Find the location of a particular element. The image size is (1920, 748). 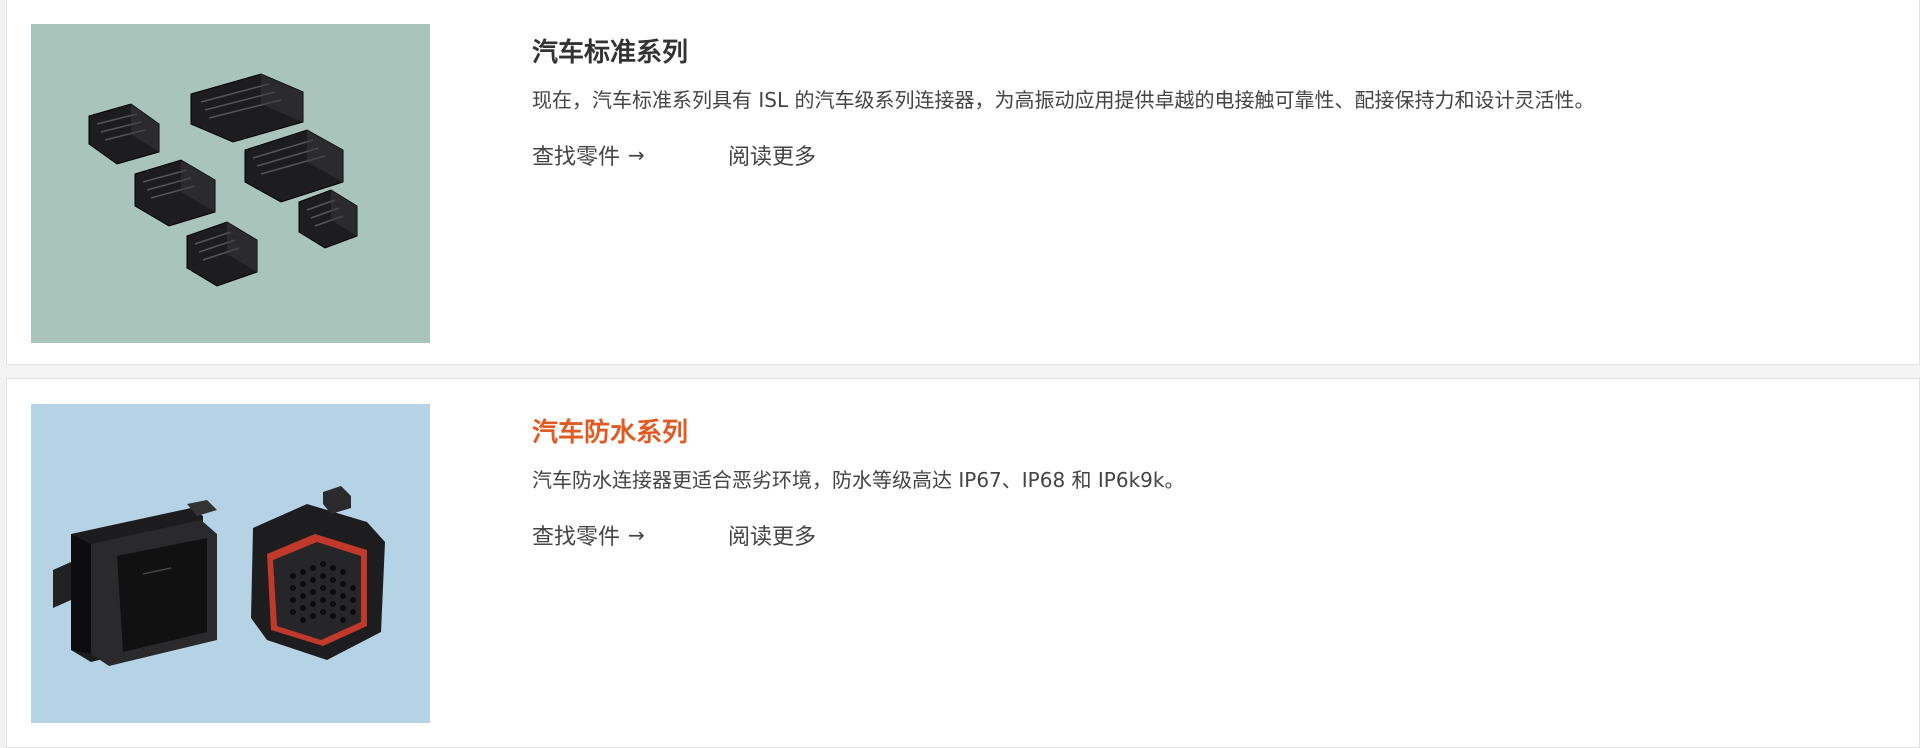

product-image-standard-connectors is located at coordinates (230, 183).